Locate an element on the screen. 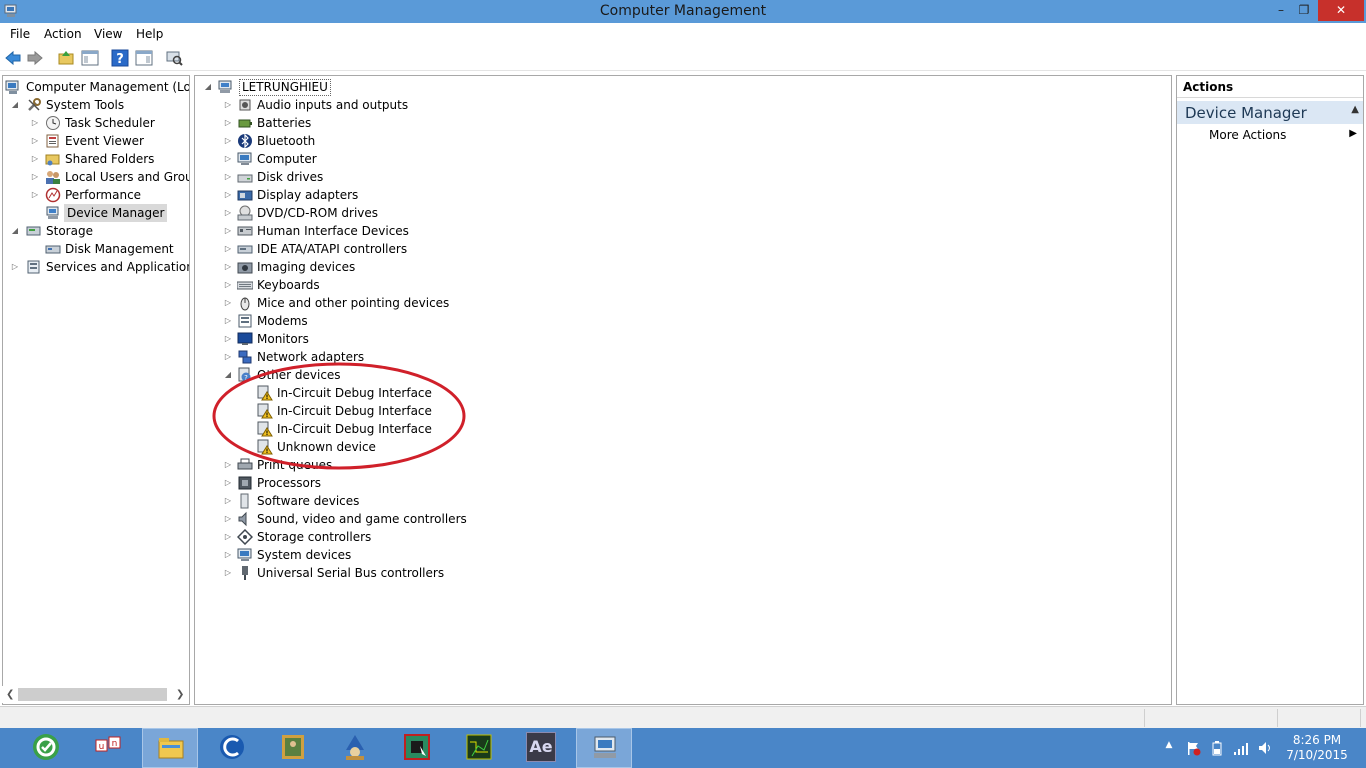 The height and width of the screenshot is (768, 1366). tree-label: Disk Management is located at coordinates (119, 249).